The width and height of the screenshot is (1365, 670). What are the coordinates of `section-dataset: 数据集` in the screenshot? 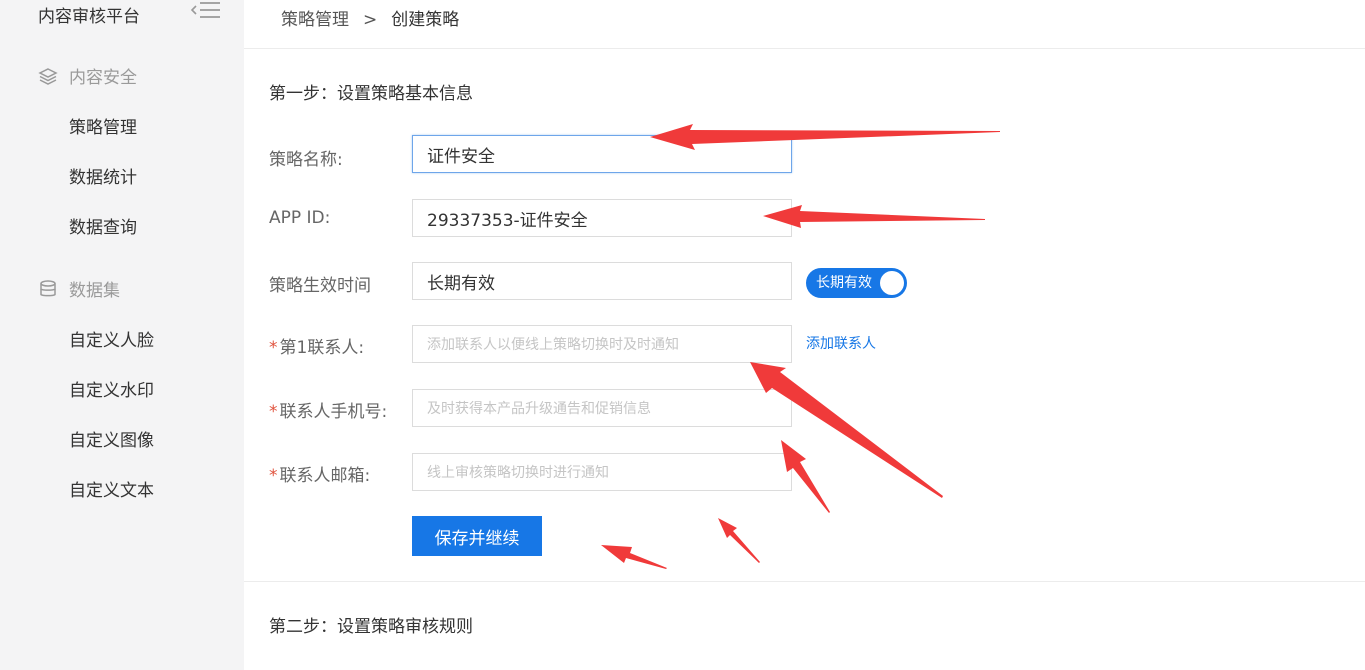 It's located at (79, 288).